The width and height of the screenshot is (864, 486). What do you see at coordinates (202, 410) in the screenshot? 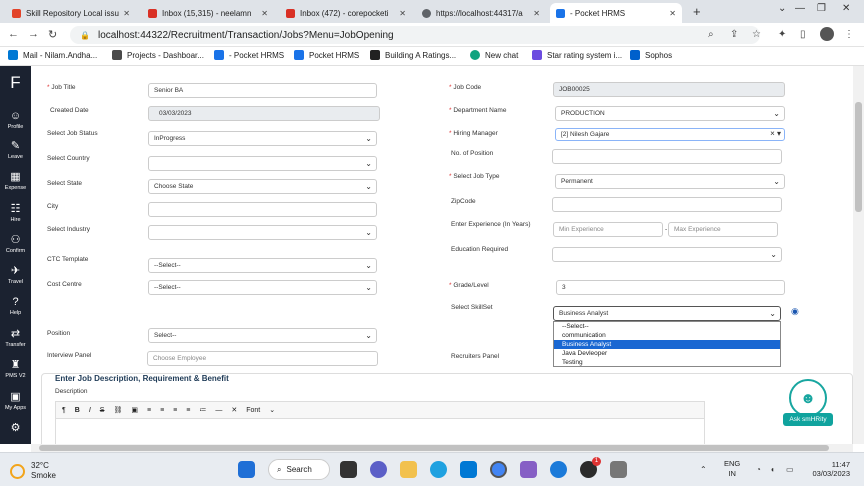
I see `list-icon: ≔` at bounding box center [202, 410].